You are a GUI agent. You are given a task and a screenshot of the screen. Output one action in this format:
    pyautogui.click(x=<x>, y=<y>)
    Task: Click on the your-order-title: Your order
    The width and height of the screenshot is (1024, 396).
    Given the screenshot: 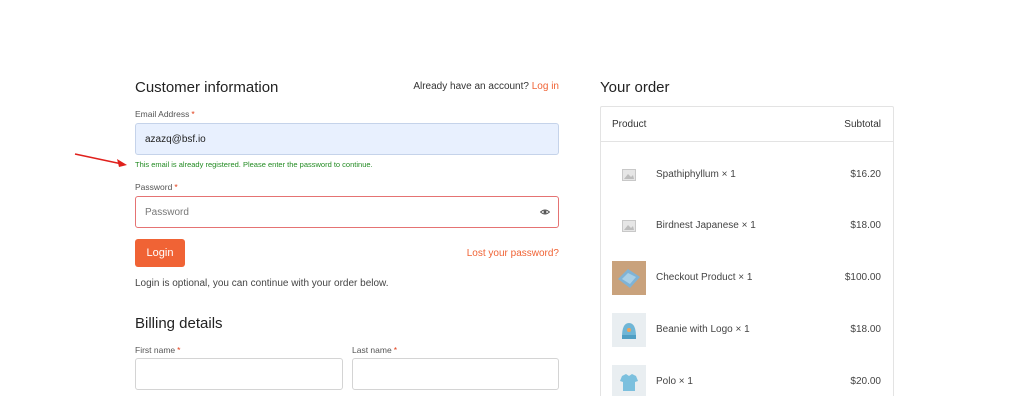 What is the action you would take?
    pyautogui.click(x=635, y=87)
    